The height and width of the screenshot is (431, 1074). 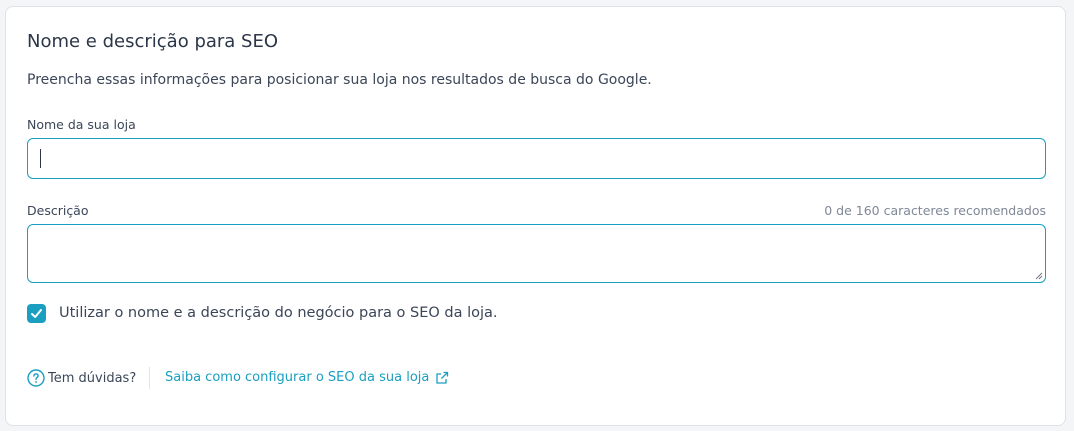 I want to click on seo-help-link-text: Saiba como configurar o SEO da sua loja, so click(x=297, y=377).